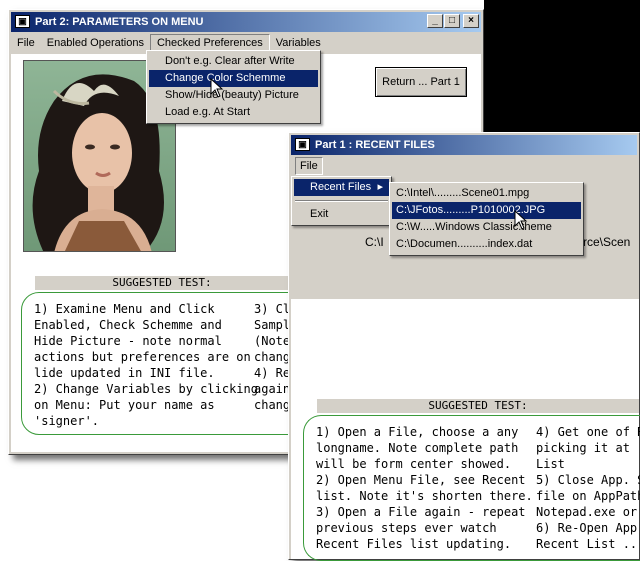 The width and height of the screenshot is (640, 561). What do you see at coordinates (302, 144) in the screenshot?
I see `app-icon-recent-files: ▣` at bounding box center [302, 144].